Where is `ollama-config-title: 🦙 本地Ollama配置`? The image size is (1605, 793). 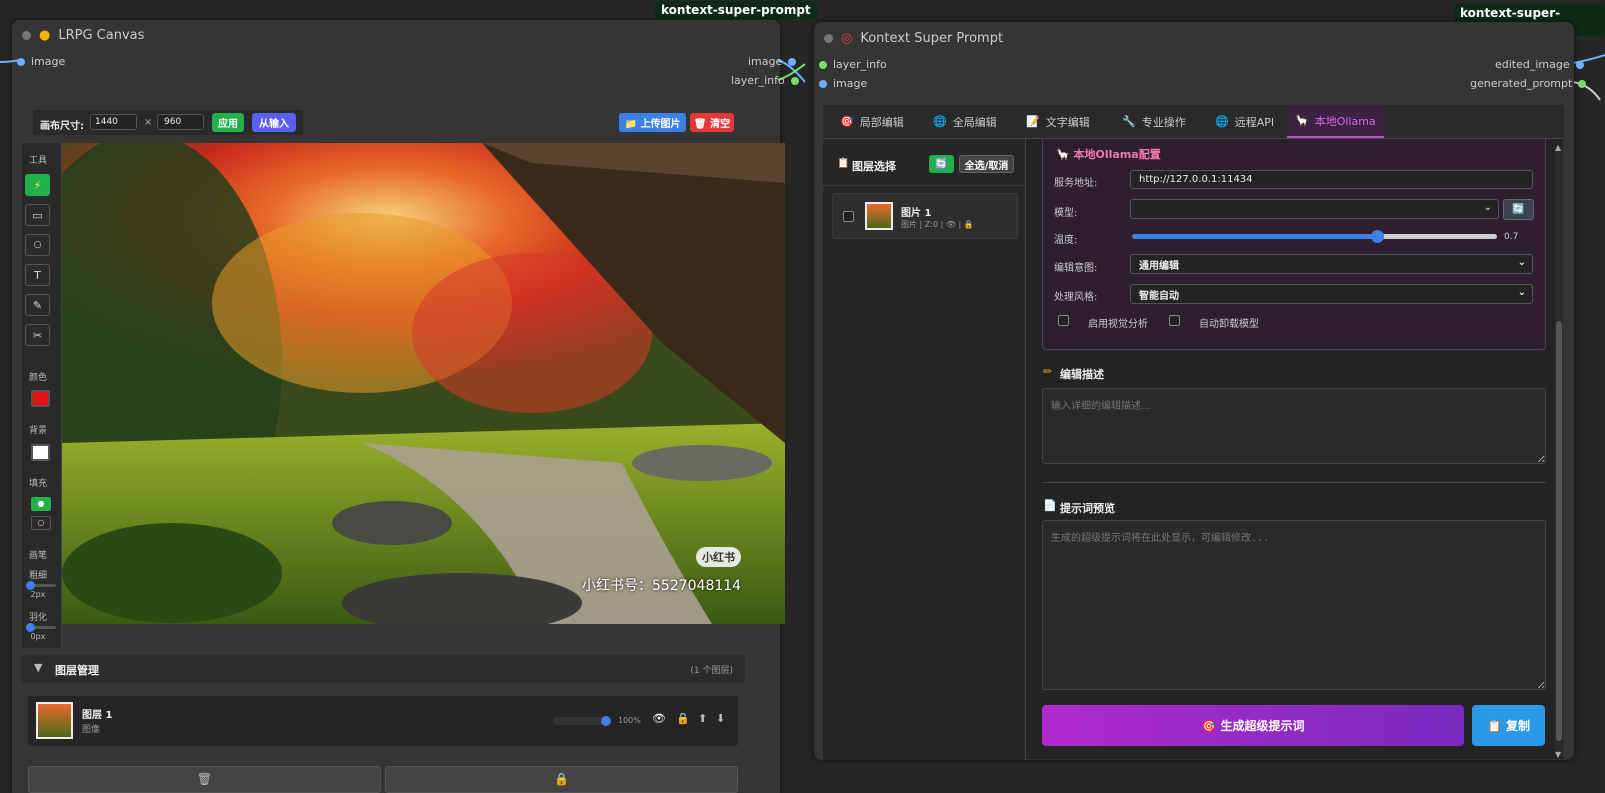 ollama-config-title: 🦙 本地Ollama配置 is located at coordinates (1108, 154).